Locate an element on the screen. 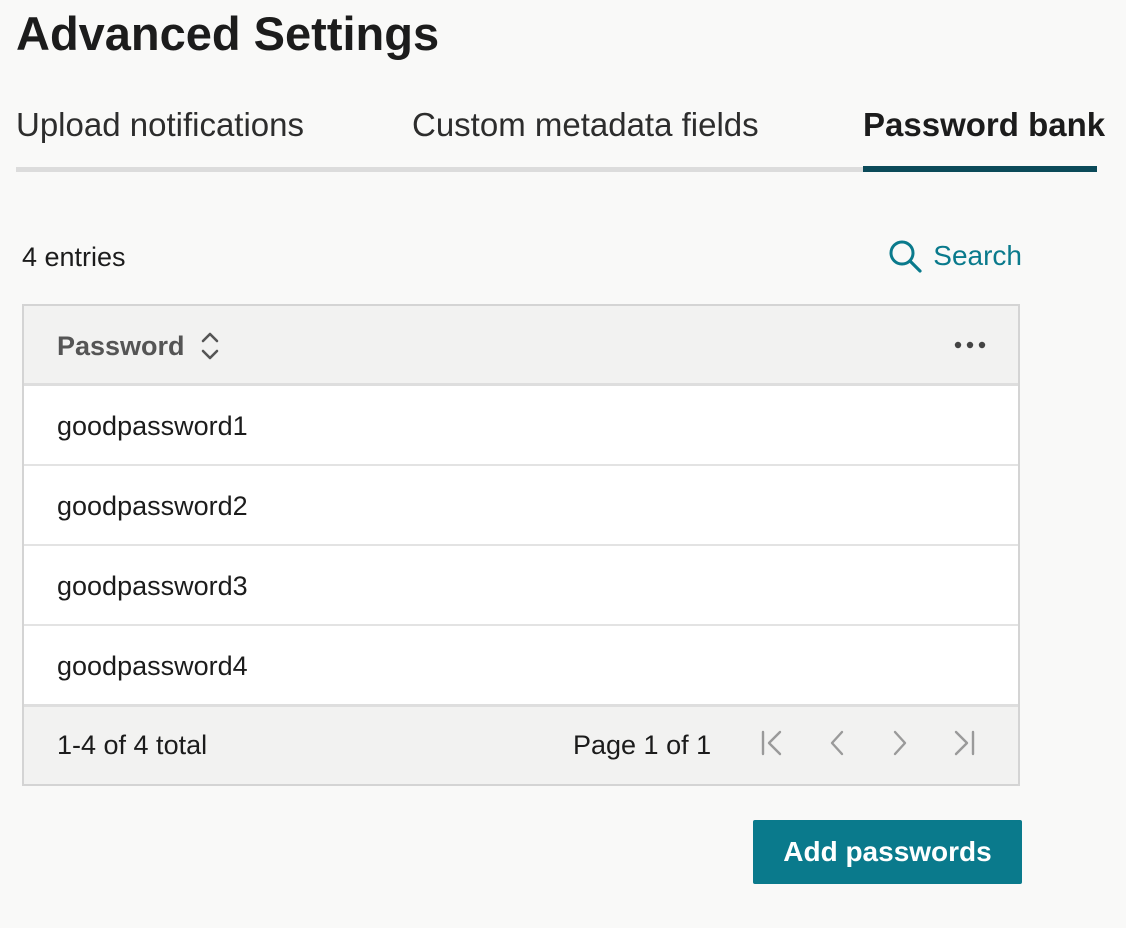 The width and height of the screenshot is (1126, 928). next-page-button is located at coordinates (900, 745).